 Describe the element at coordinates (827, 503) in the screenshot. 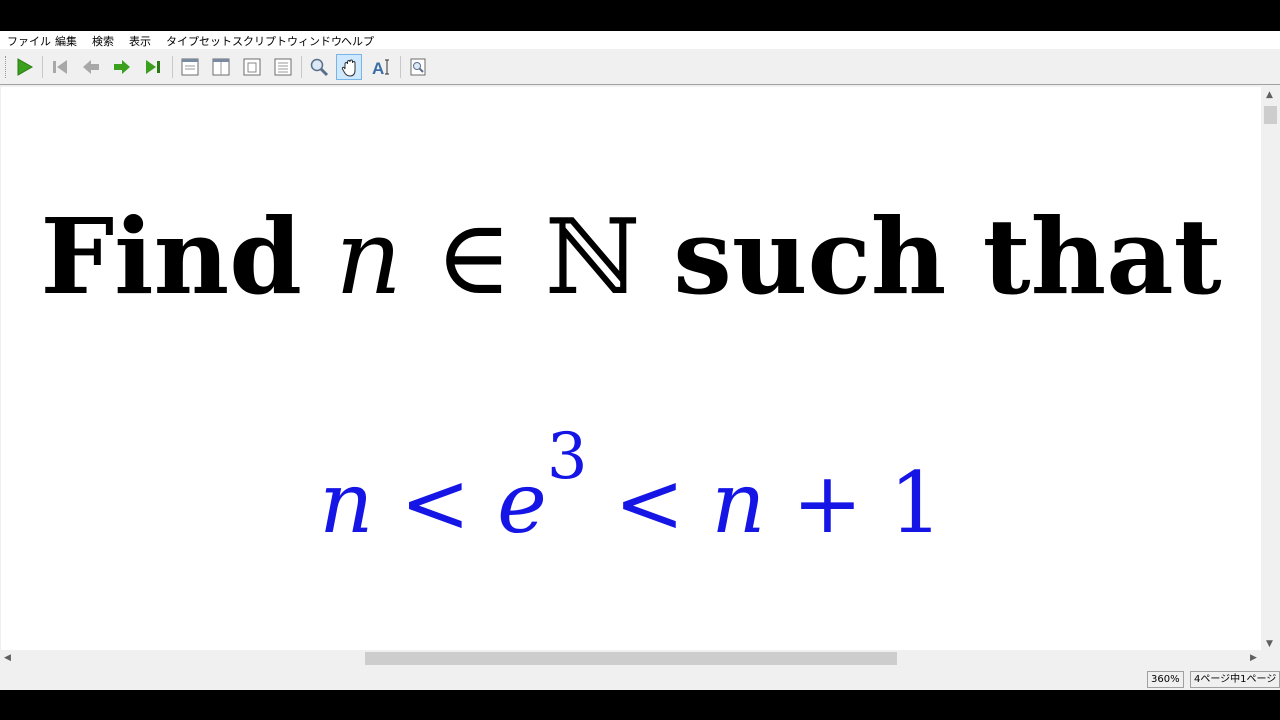

I see `plus-symbol: +` at that location.